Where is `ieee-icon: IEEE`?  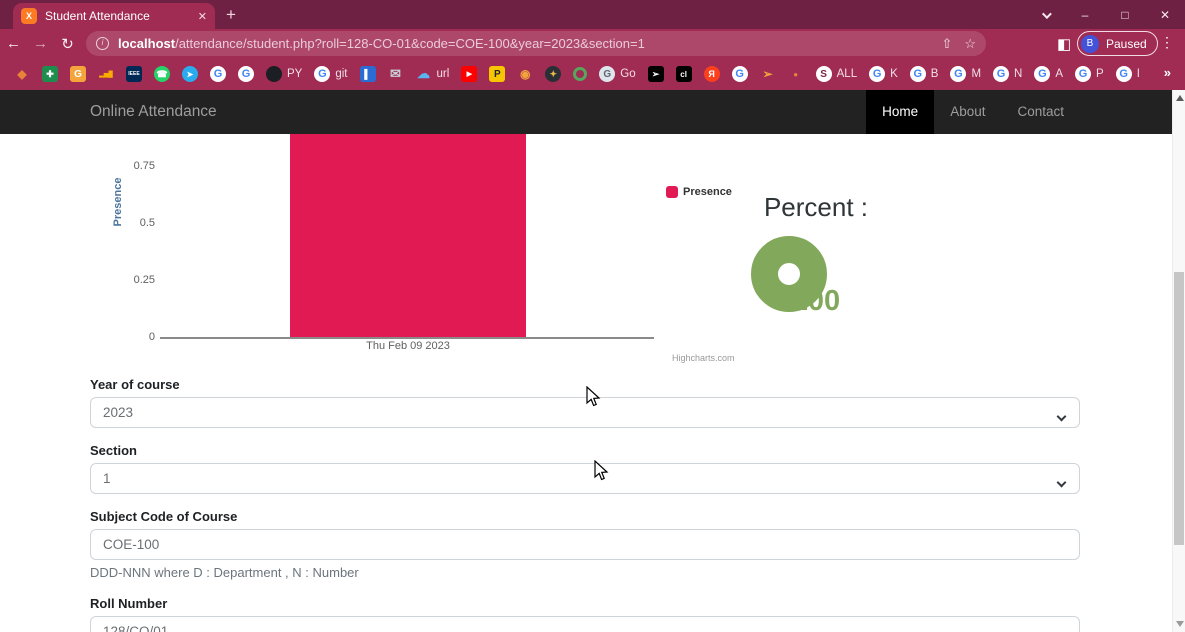 ieee-icon: IEEE is located at coordinates (134, 74).